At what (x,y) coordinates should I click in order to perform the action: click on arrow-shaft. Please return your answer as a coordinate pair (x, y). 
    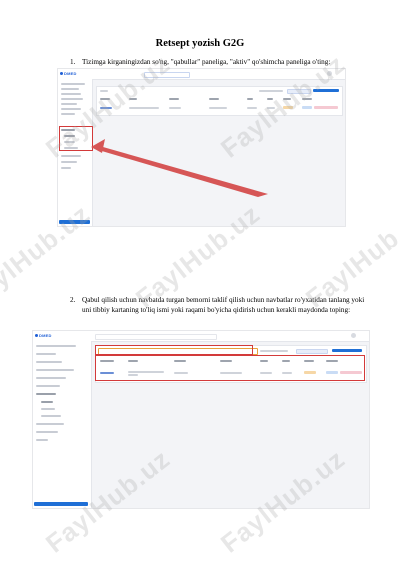
    Looking at the image, I should click on (181, 171).